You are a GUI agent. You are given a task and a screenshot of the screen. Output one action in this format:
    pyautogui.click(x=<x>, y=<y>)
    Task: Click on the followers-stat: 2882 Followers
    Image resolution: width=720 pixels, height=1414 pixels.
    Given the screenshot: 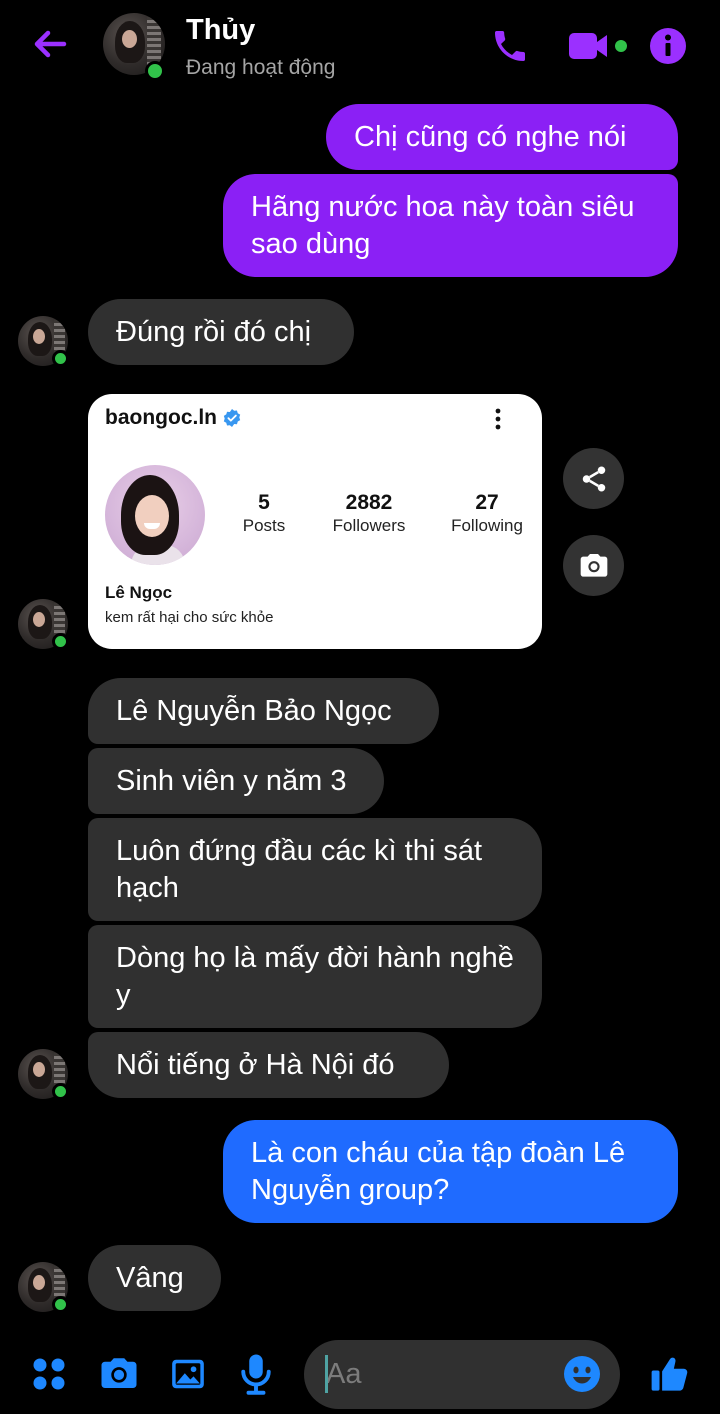 What is the action you would take?
    pyautogui.click(x=369, y=514)
    